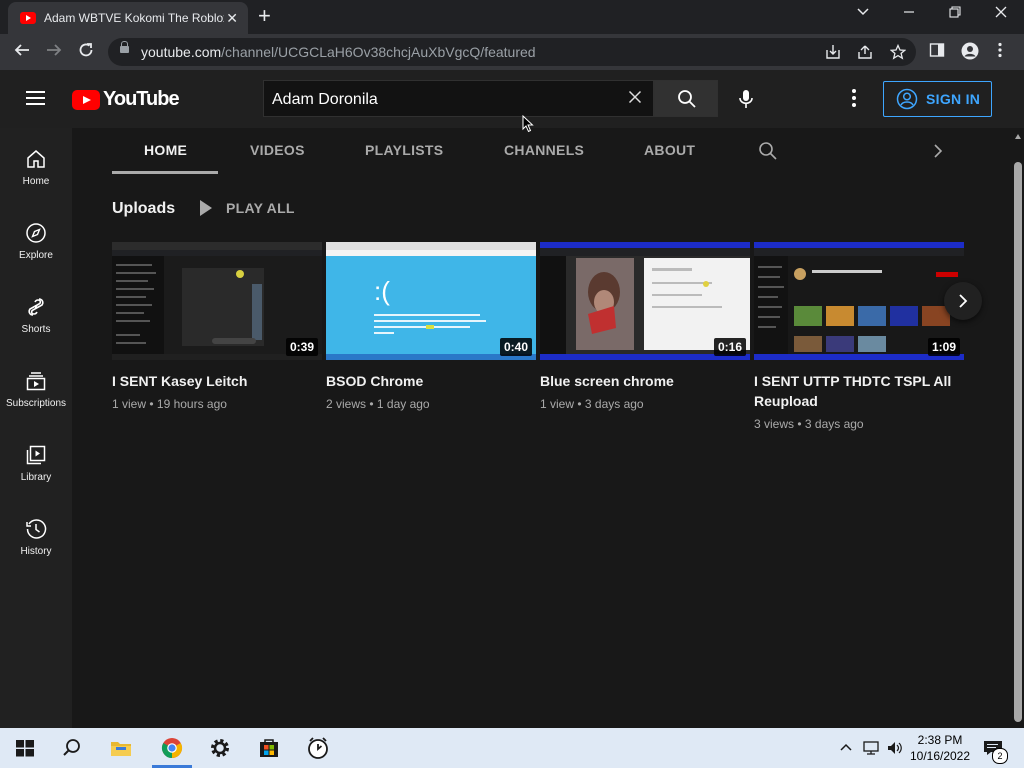 The height and width of the screenshot is (768, 1024). Describe the element at coordinates (442, 100) in the screenshot. I see `search-input` at that location.